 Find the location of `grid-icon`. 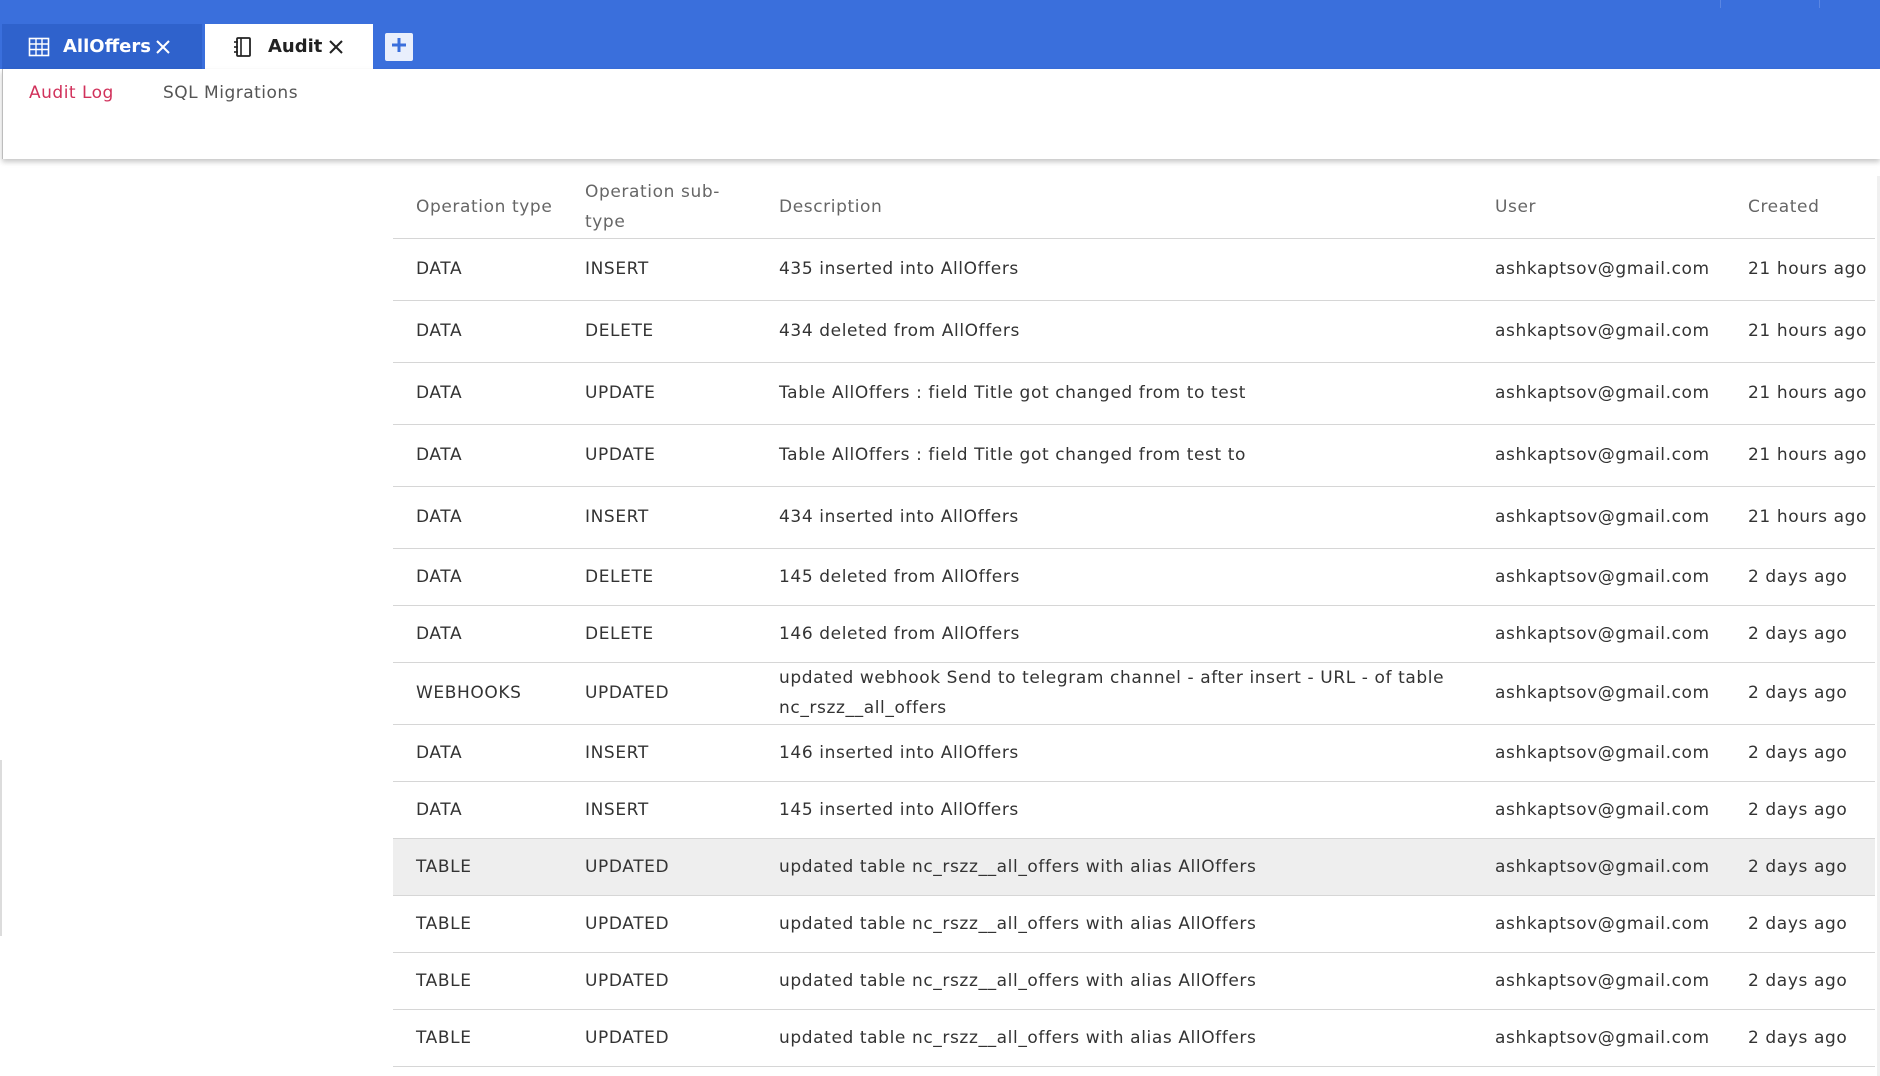

grid-icon is located at coordinates (39, 47).